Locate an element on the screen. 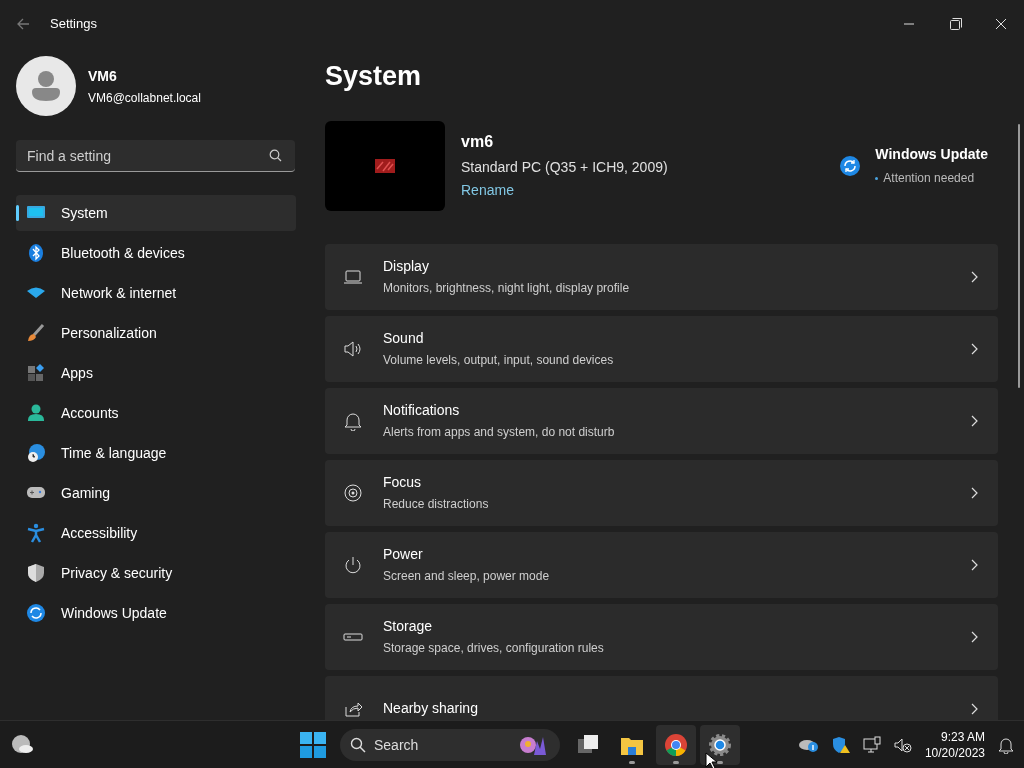 The image size is (1024, 768). bluetooth-icon is located at coordinates (36, 253).